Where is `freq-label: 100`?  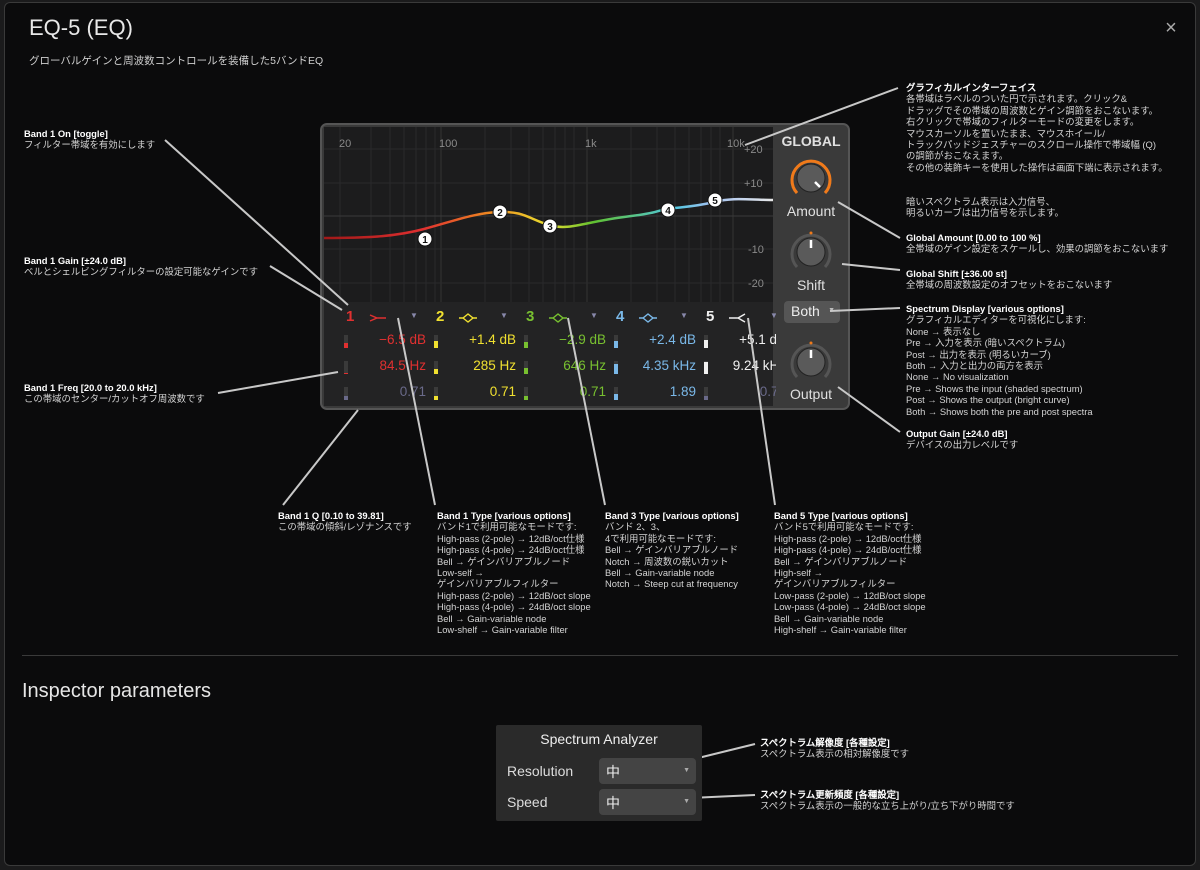
freq-label: 100 is located at coordinates (448, 144).